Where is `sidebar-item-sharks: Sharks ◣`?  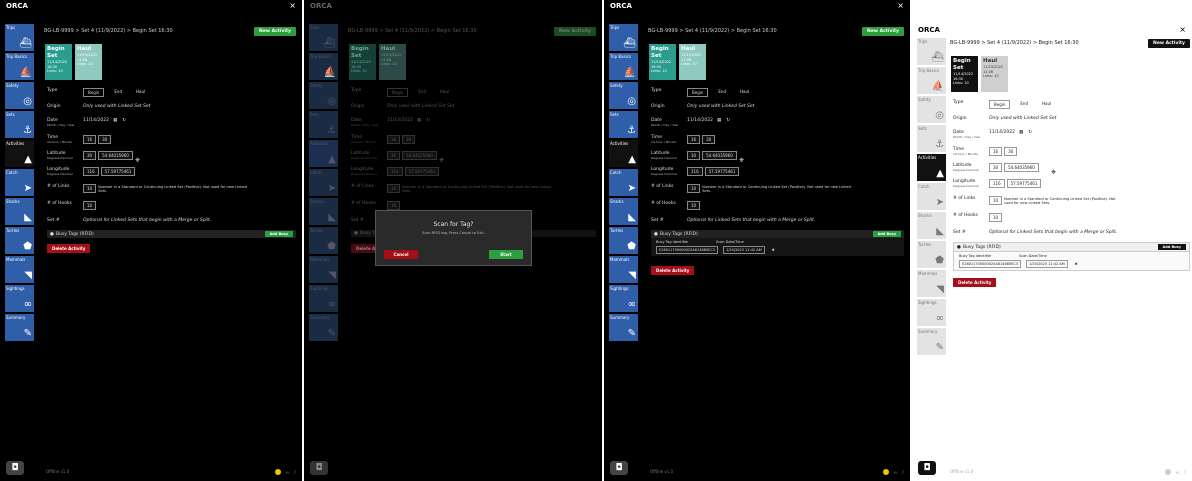
sidebar-item-sharks: Sharks ◣ is located at coordinates (323, 211).